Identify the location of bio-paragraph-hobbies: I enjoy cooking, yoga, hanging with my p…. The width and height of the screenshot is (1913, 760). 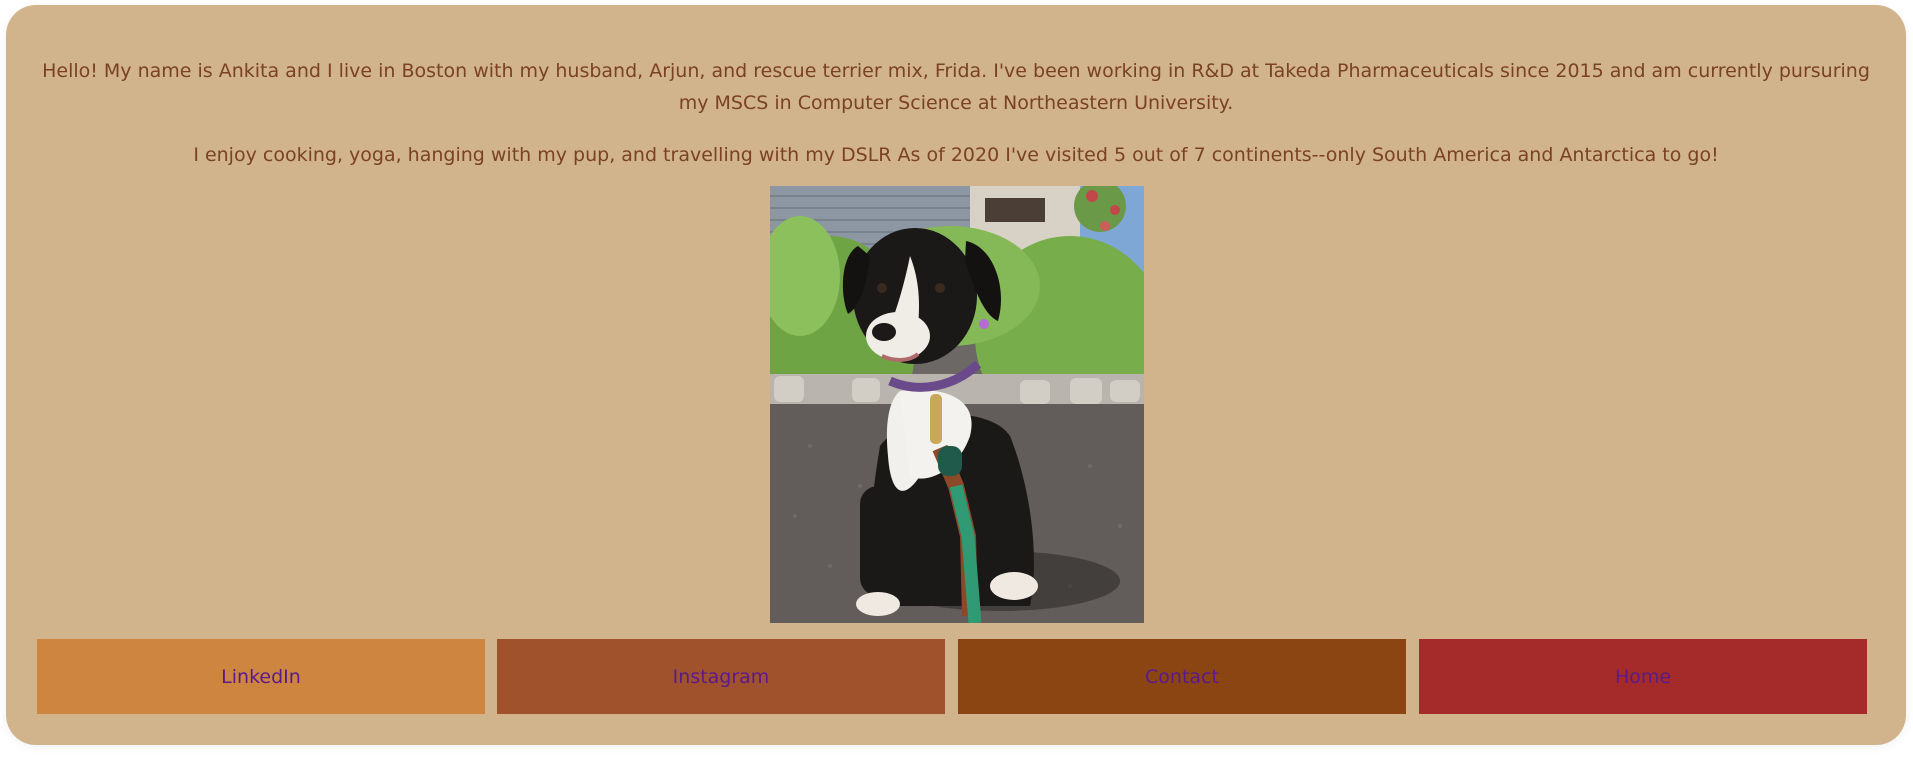
(956, 155).